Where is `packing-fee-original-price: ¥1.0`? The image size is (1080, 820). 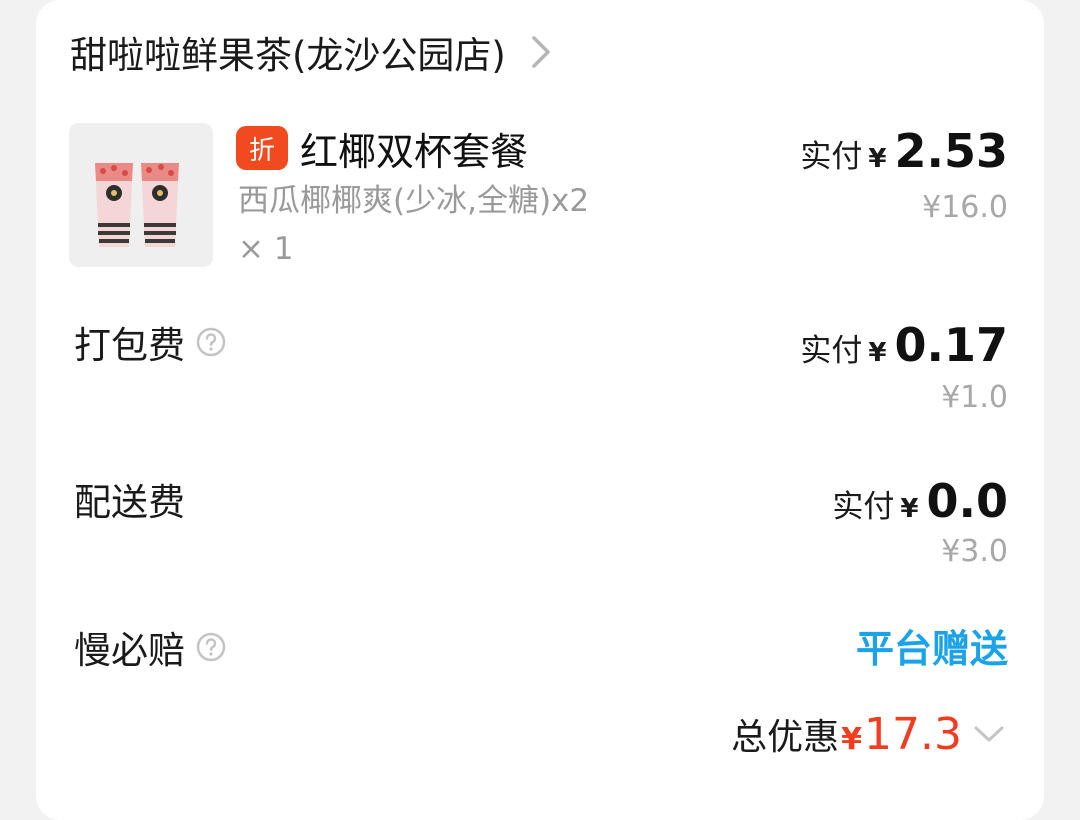 packing-fee-original-price: ¥1.0 is located at coordinates (974, 397).